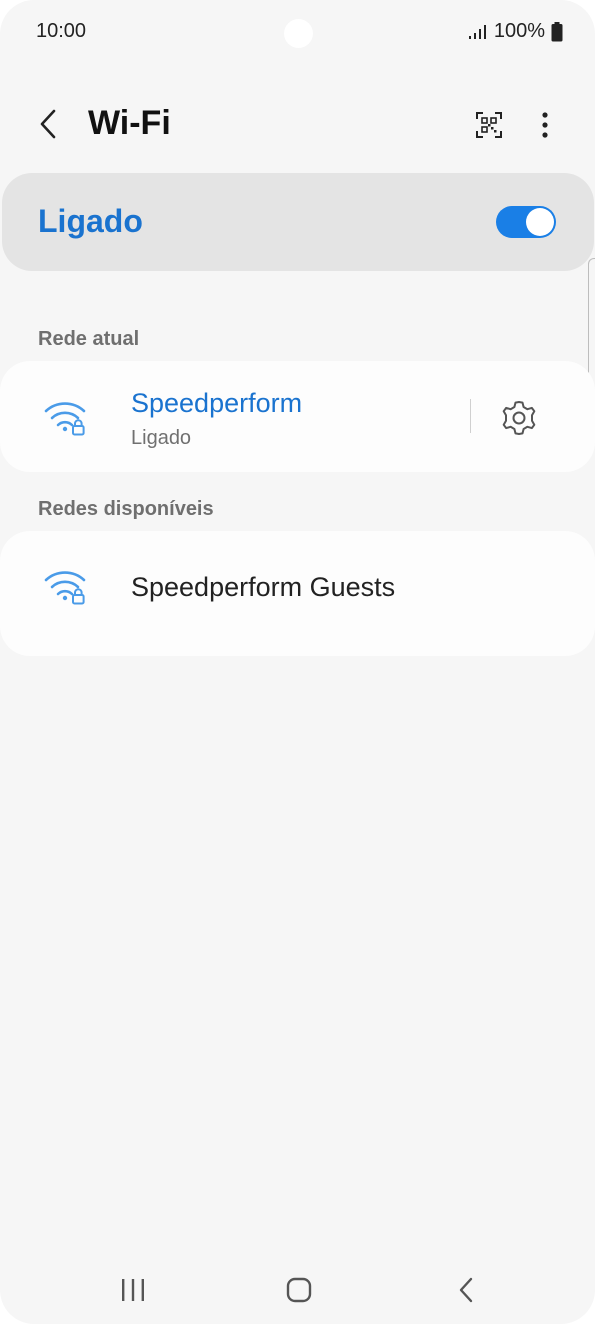 Image resolution: width=595 pixels, height=1324 pixels. I want to click on gear-icon, so click(519, 418).